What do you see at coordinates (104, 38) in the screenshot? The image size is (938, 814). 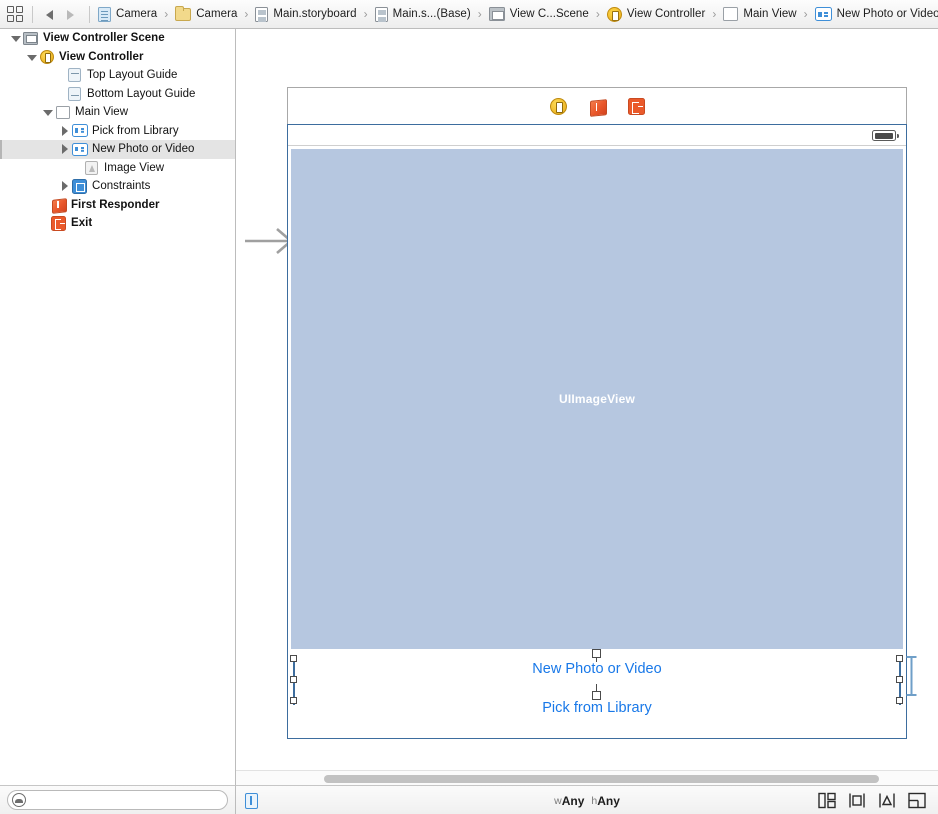 I see `outline-row-label: View Controller Scene` at bounding box center [104, 38].